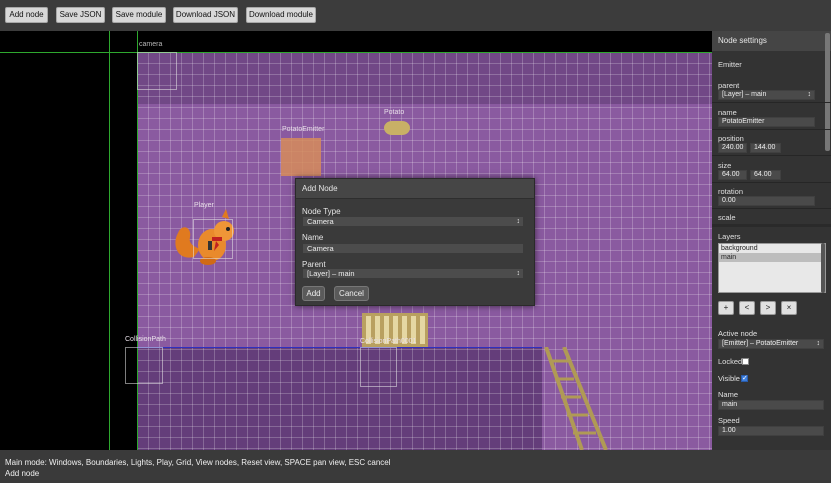 This screenshot has width=831, height=483. Describe the element at coordinates (413, 248) in the screenshot. I see `name-input: Camera` at that location.